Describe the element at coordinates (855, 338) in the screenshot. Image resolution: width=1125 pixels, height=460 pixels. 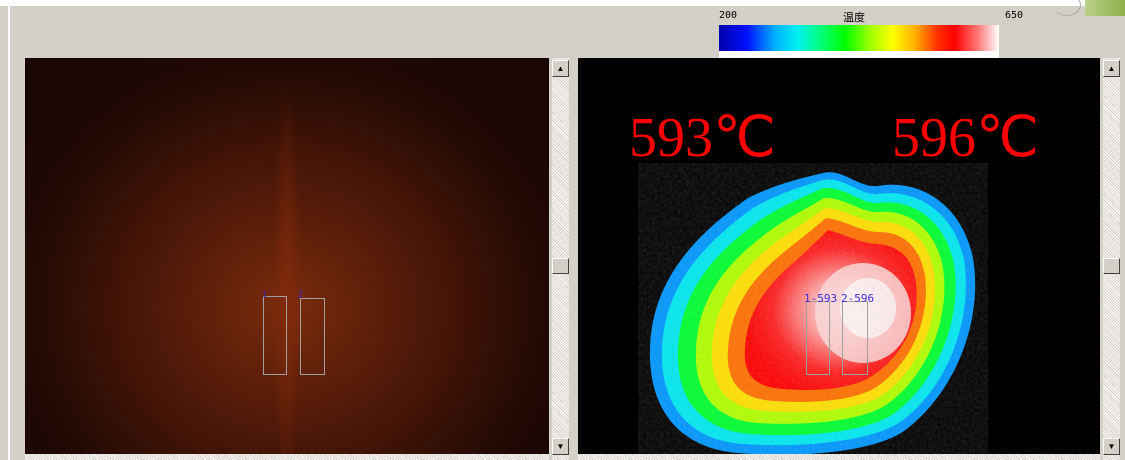
I see `roi-box-2-thermal` at that location.